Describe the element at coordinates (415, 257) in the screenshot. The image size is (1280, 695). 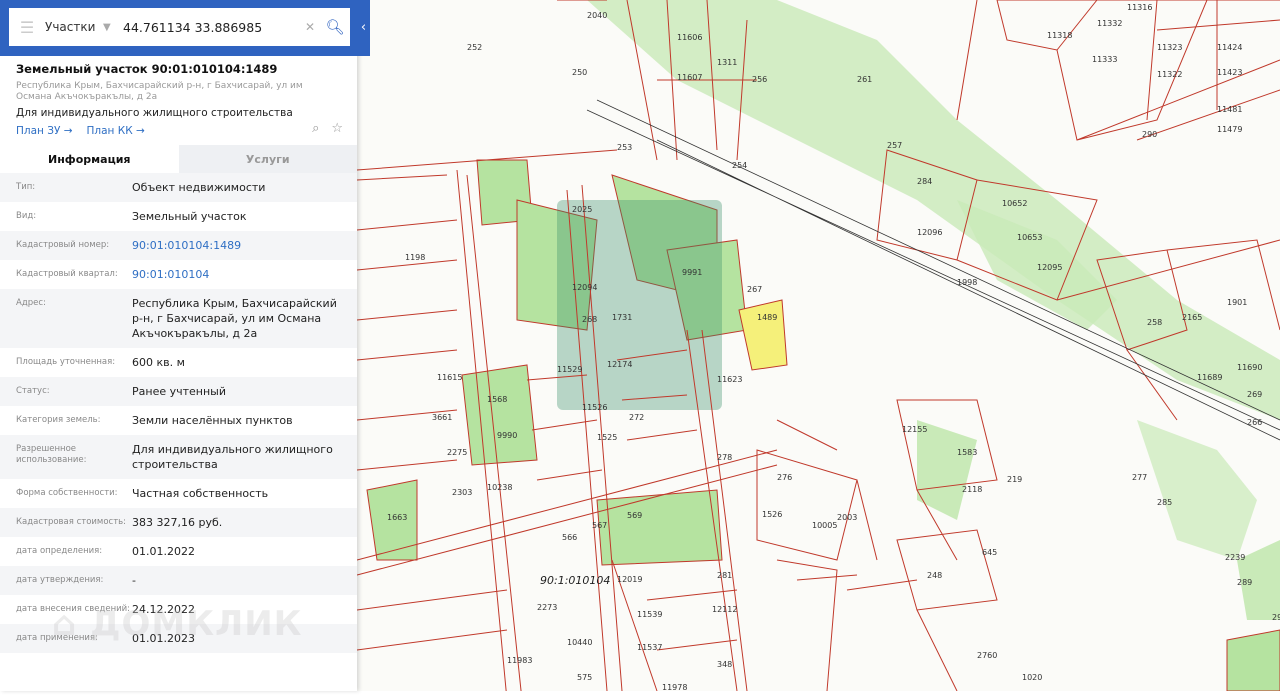
I see `parcel-number-label: 1198` at that location.